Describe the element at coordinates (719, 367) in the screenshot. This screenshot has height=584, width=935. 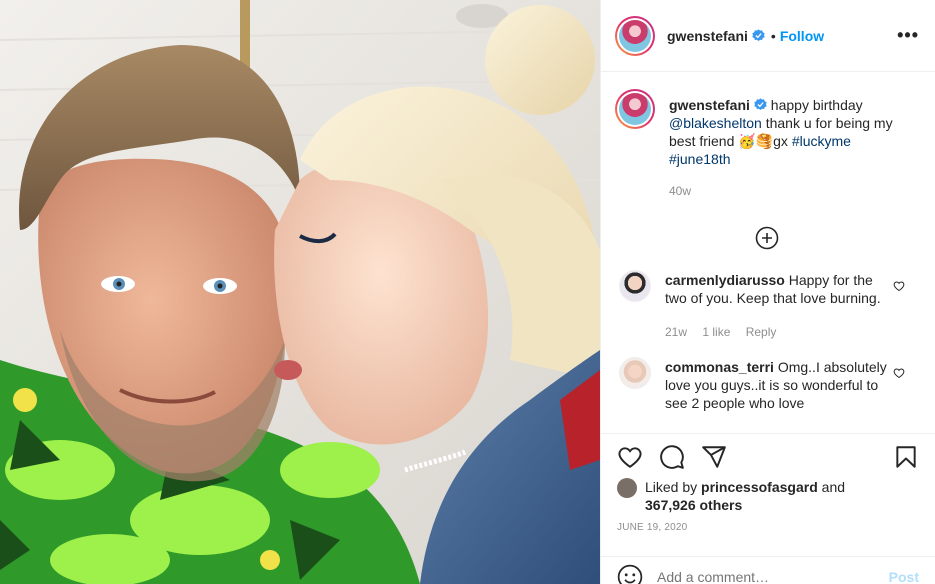
I see `comment-username: commonas_terri` at that location.